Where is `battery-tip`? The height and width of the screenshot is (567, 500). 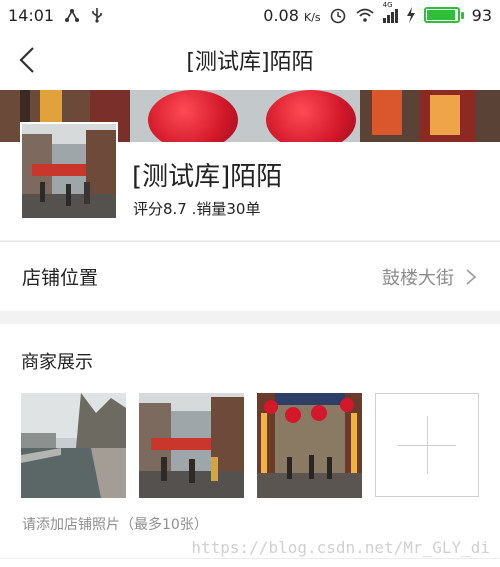 battery-tip is located at coordinates (462, 15).